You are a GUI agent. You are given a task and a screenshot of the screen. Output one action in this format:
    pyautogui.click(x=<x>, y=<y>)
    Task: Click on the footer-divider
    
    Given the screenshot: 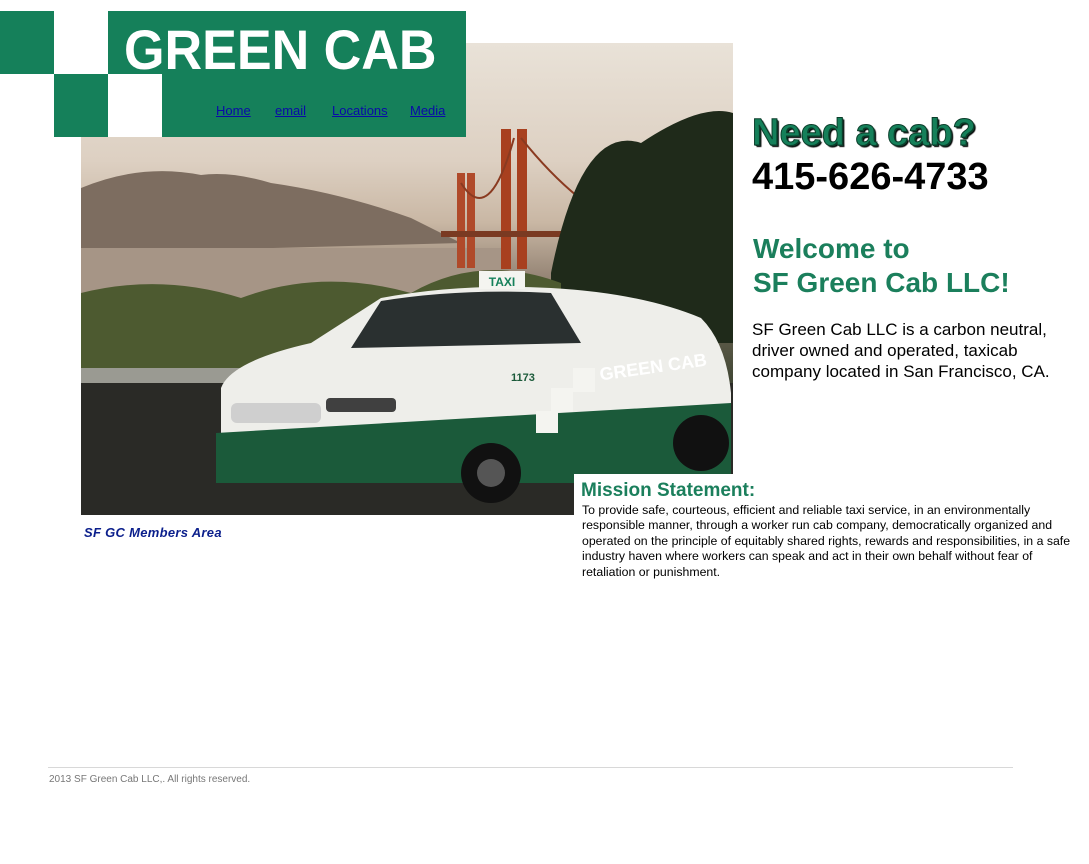 What is the action you would take?
    pyautogui.click(x=530, y=767)
    